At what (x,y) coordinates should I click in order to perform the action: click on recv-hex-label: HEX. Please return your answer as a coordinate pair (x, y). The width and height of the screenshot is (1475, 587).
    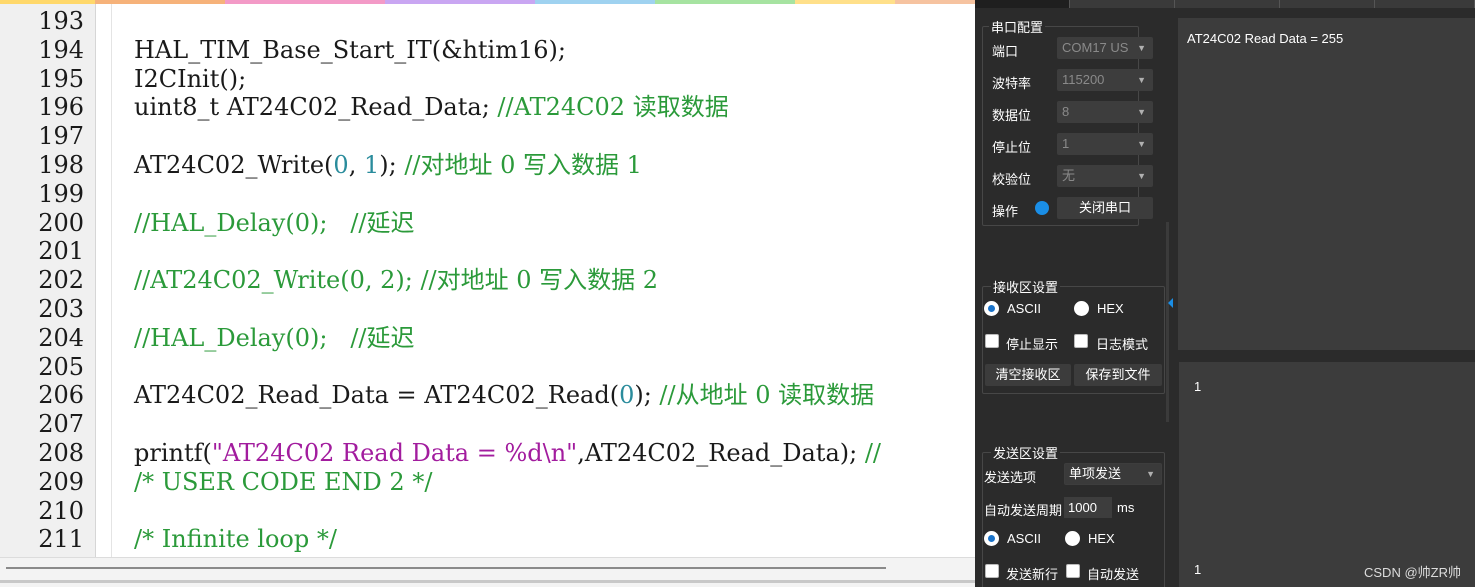
    Looking at the image, I should click on (1110, 308).